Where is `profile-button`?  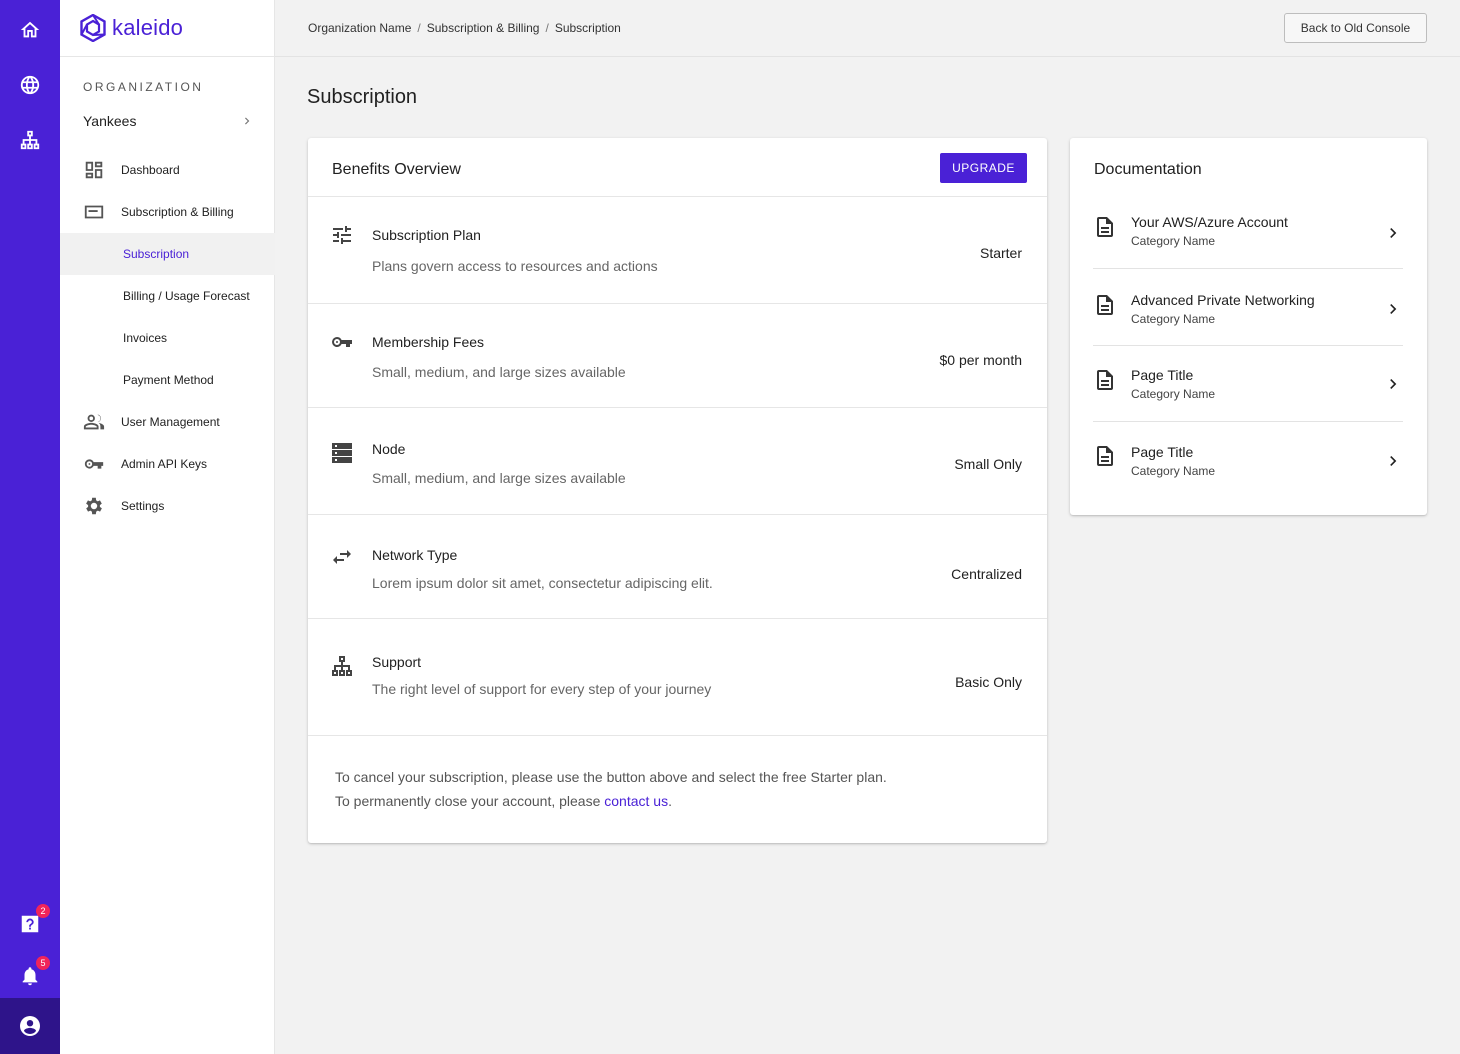 profile-button is located at coordinates (30, 1026).